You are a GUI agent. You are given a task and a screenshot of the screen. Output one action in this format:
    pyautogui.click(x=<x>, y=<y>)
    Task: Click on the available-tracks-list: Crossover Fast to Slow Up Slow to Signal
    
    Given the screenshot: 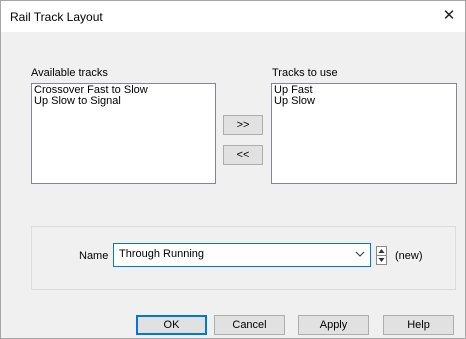 What is the action you would take?
    pyautogui.click(x=123, y=133)
    